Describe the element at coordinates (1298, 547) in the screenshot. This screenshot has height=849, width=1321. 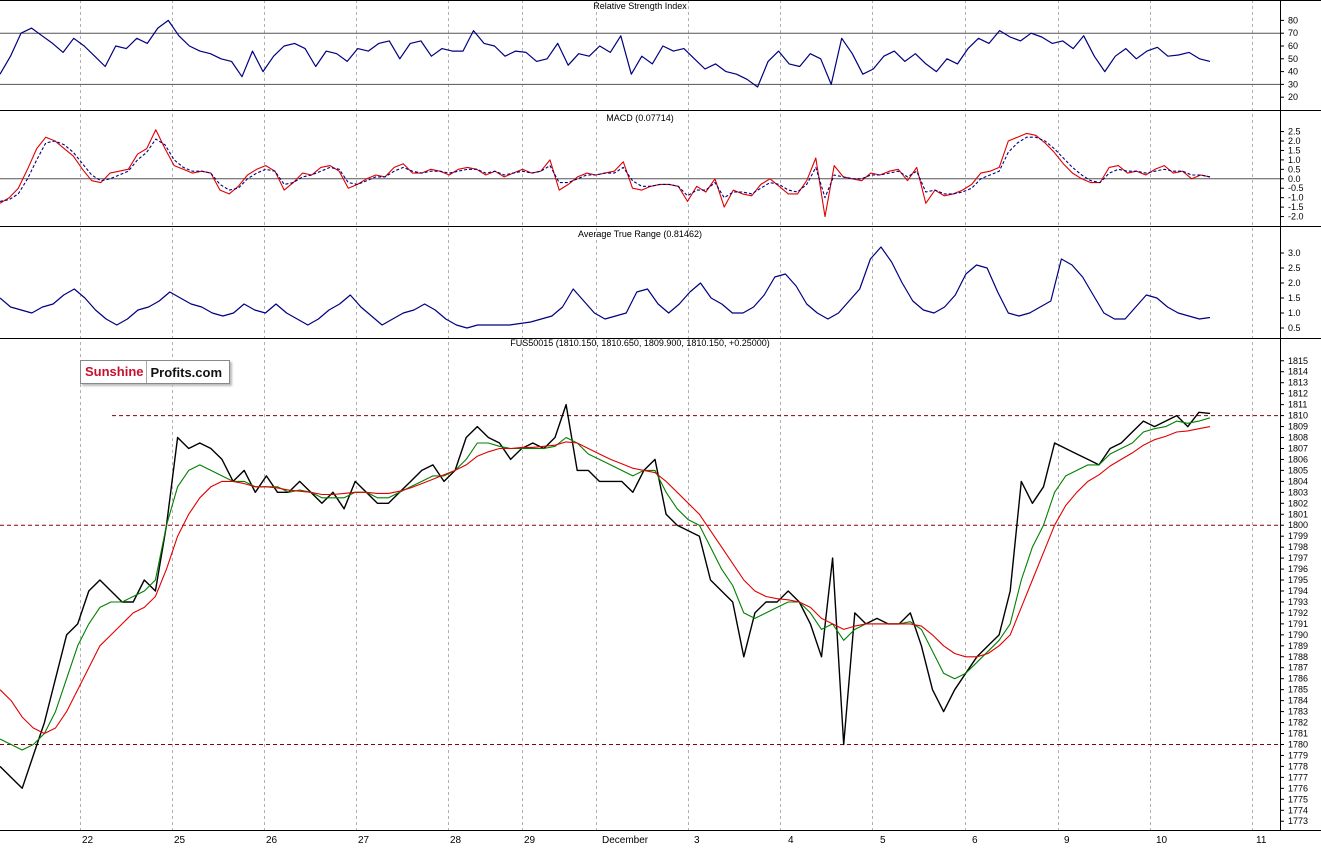
I see `y-tick-label: 1798` at that location.